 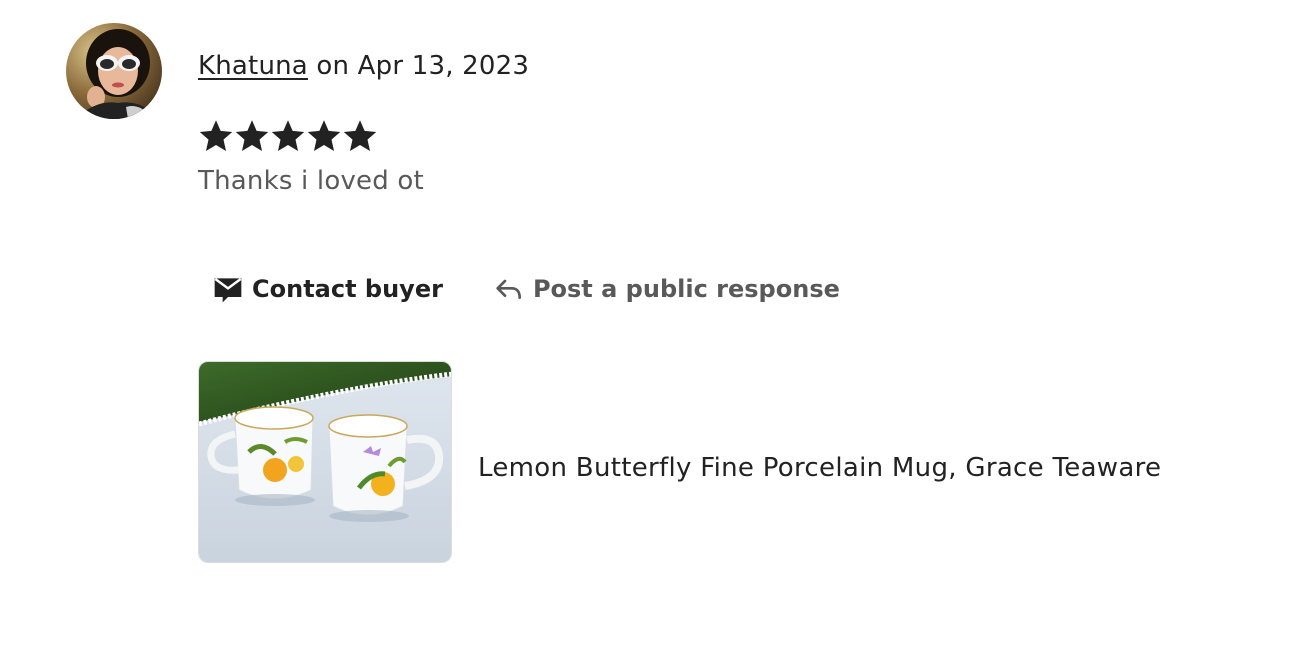 I want to click on post-public-response-button: Post a public response, so click(x=666, y=289).